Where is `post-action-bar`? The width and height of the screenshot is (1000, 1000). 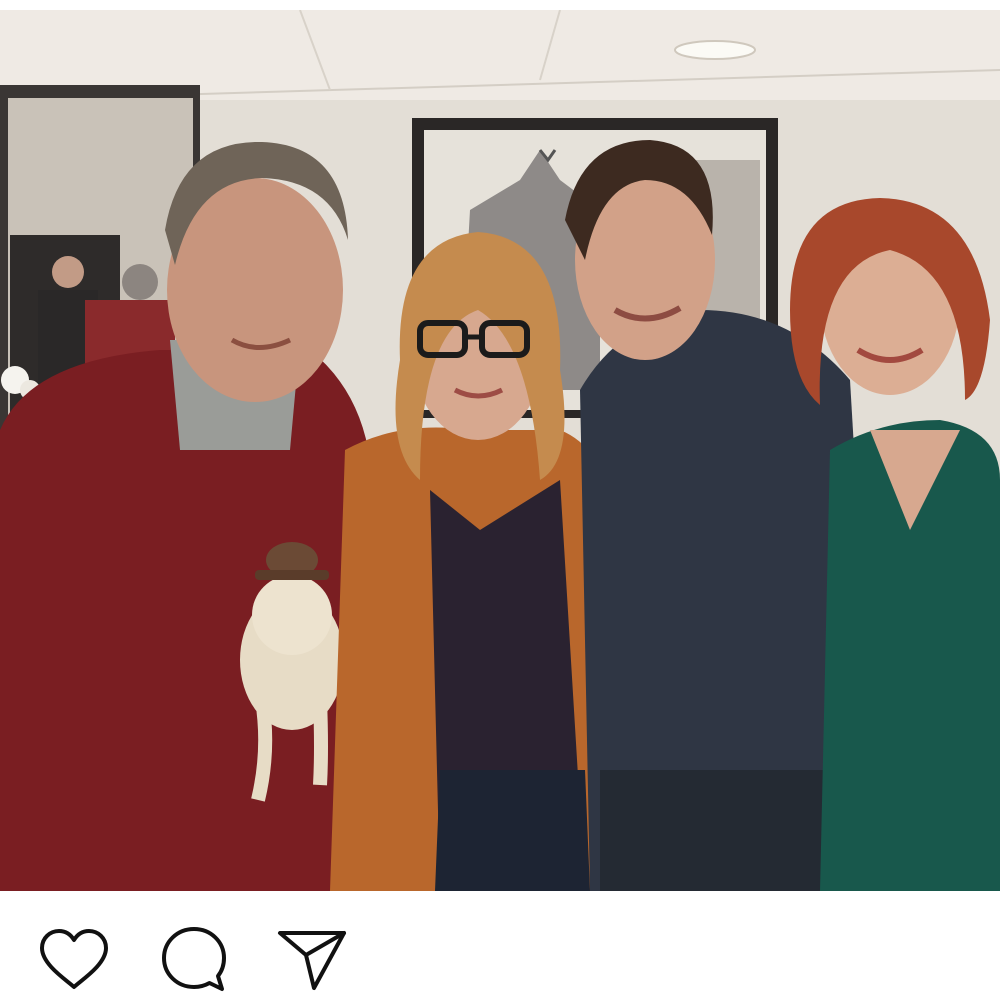
post-action-bar is located at coordinates (500, 945).